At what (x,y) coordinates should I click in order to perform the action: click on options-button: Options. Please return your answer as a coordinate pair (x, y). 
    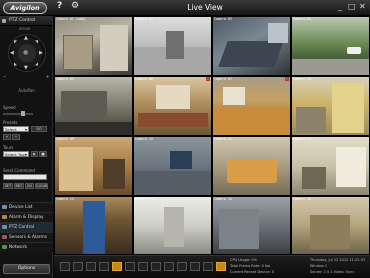
    Looking at the image, I should click on (26, 269).